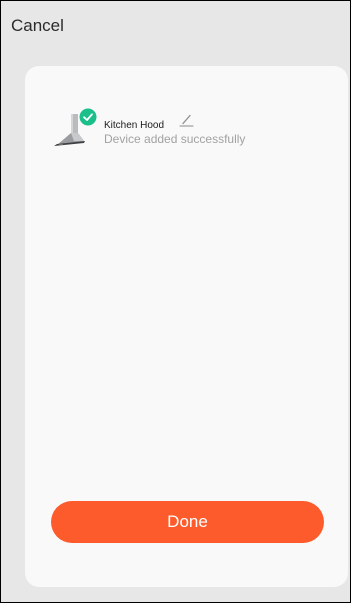  What do you see at coordinates (134, 125) in the screenshot?
I see `device-name: Kitchen Hood` at bounding box center [134, 125].